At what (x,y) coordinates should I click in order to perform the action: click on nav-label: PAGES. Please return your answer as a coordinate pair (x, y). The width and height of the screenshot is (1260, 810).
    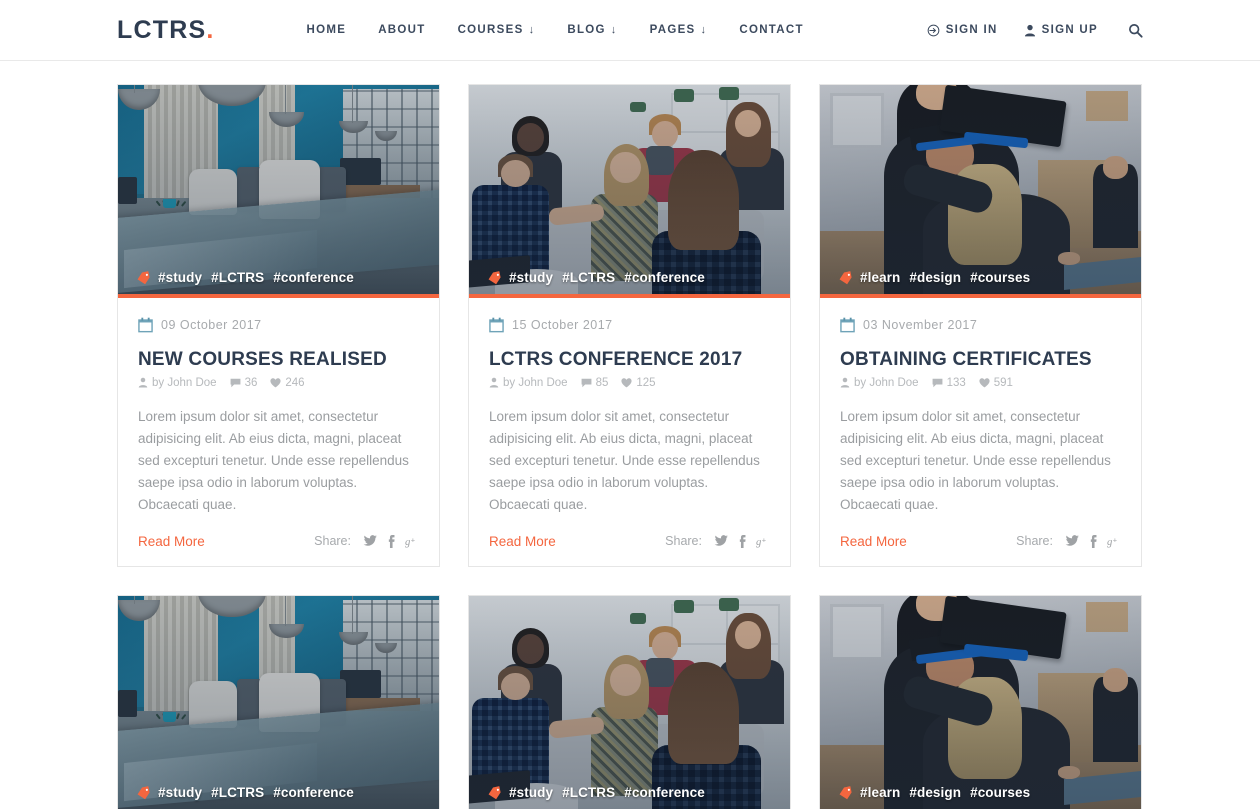
    Looking at the image, I should click on (672, 30).